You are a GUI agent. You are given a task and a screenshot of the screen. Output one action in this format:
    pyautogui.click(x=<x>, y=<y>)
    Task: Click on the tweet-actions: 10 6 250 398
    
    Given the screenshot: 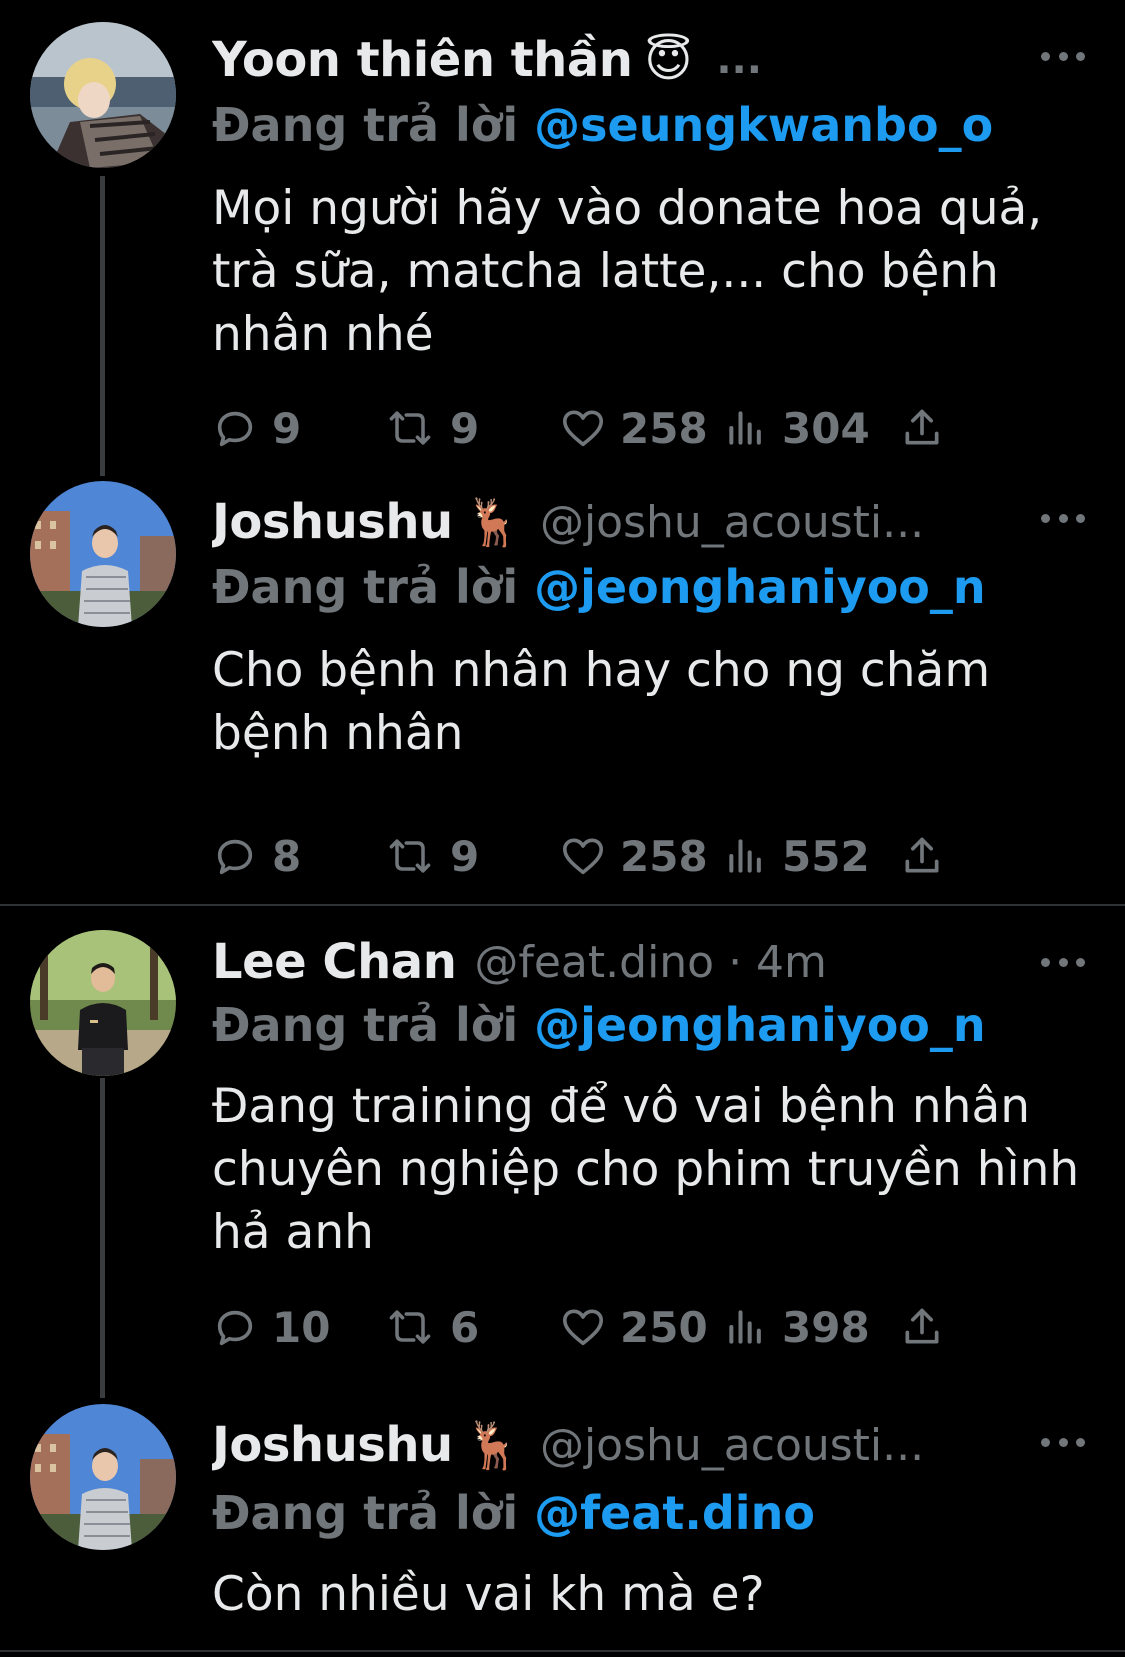 What is the action you would take?
    pyautogui.click(x=612, y=1327)
    